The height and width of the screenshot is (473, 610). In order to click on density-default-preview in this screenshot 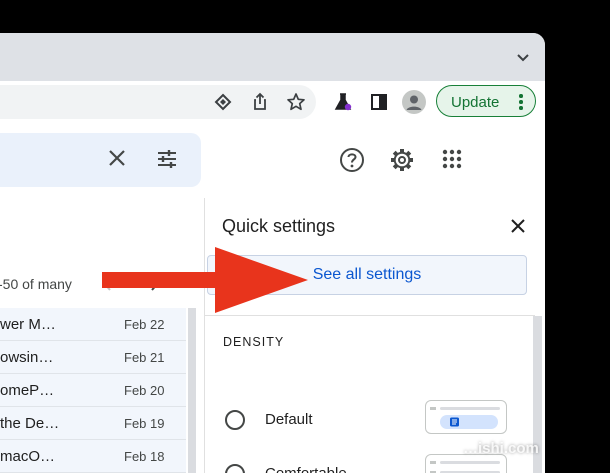, I will do `click(466, 417)`.